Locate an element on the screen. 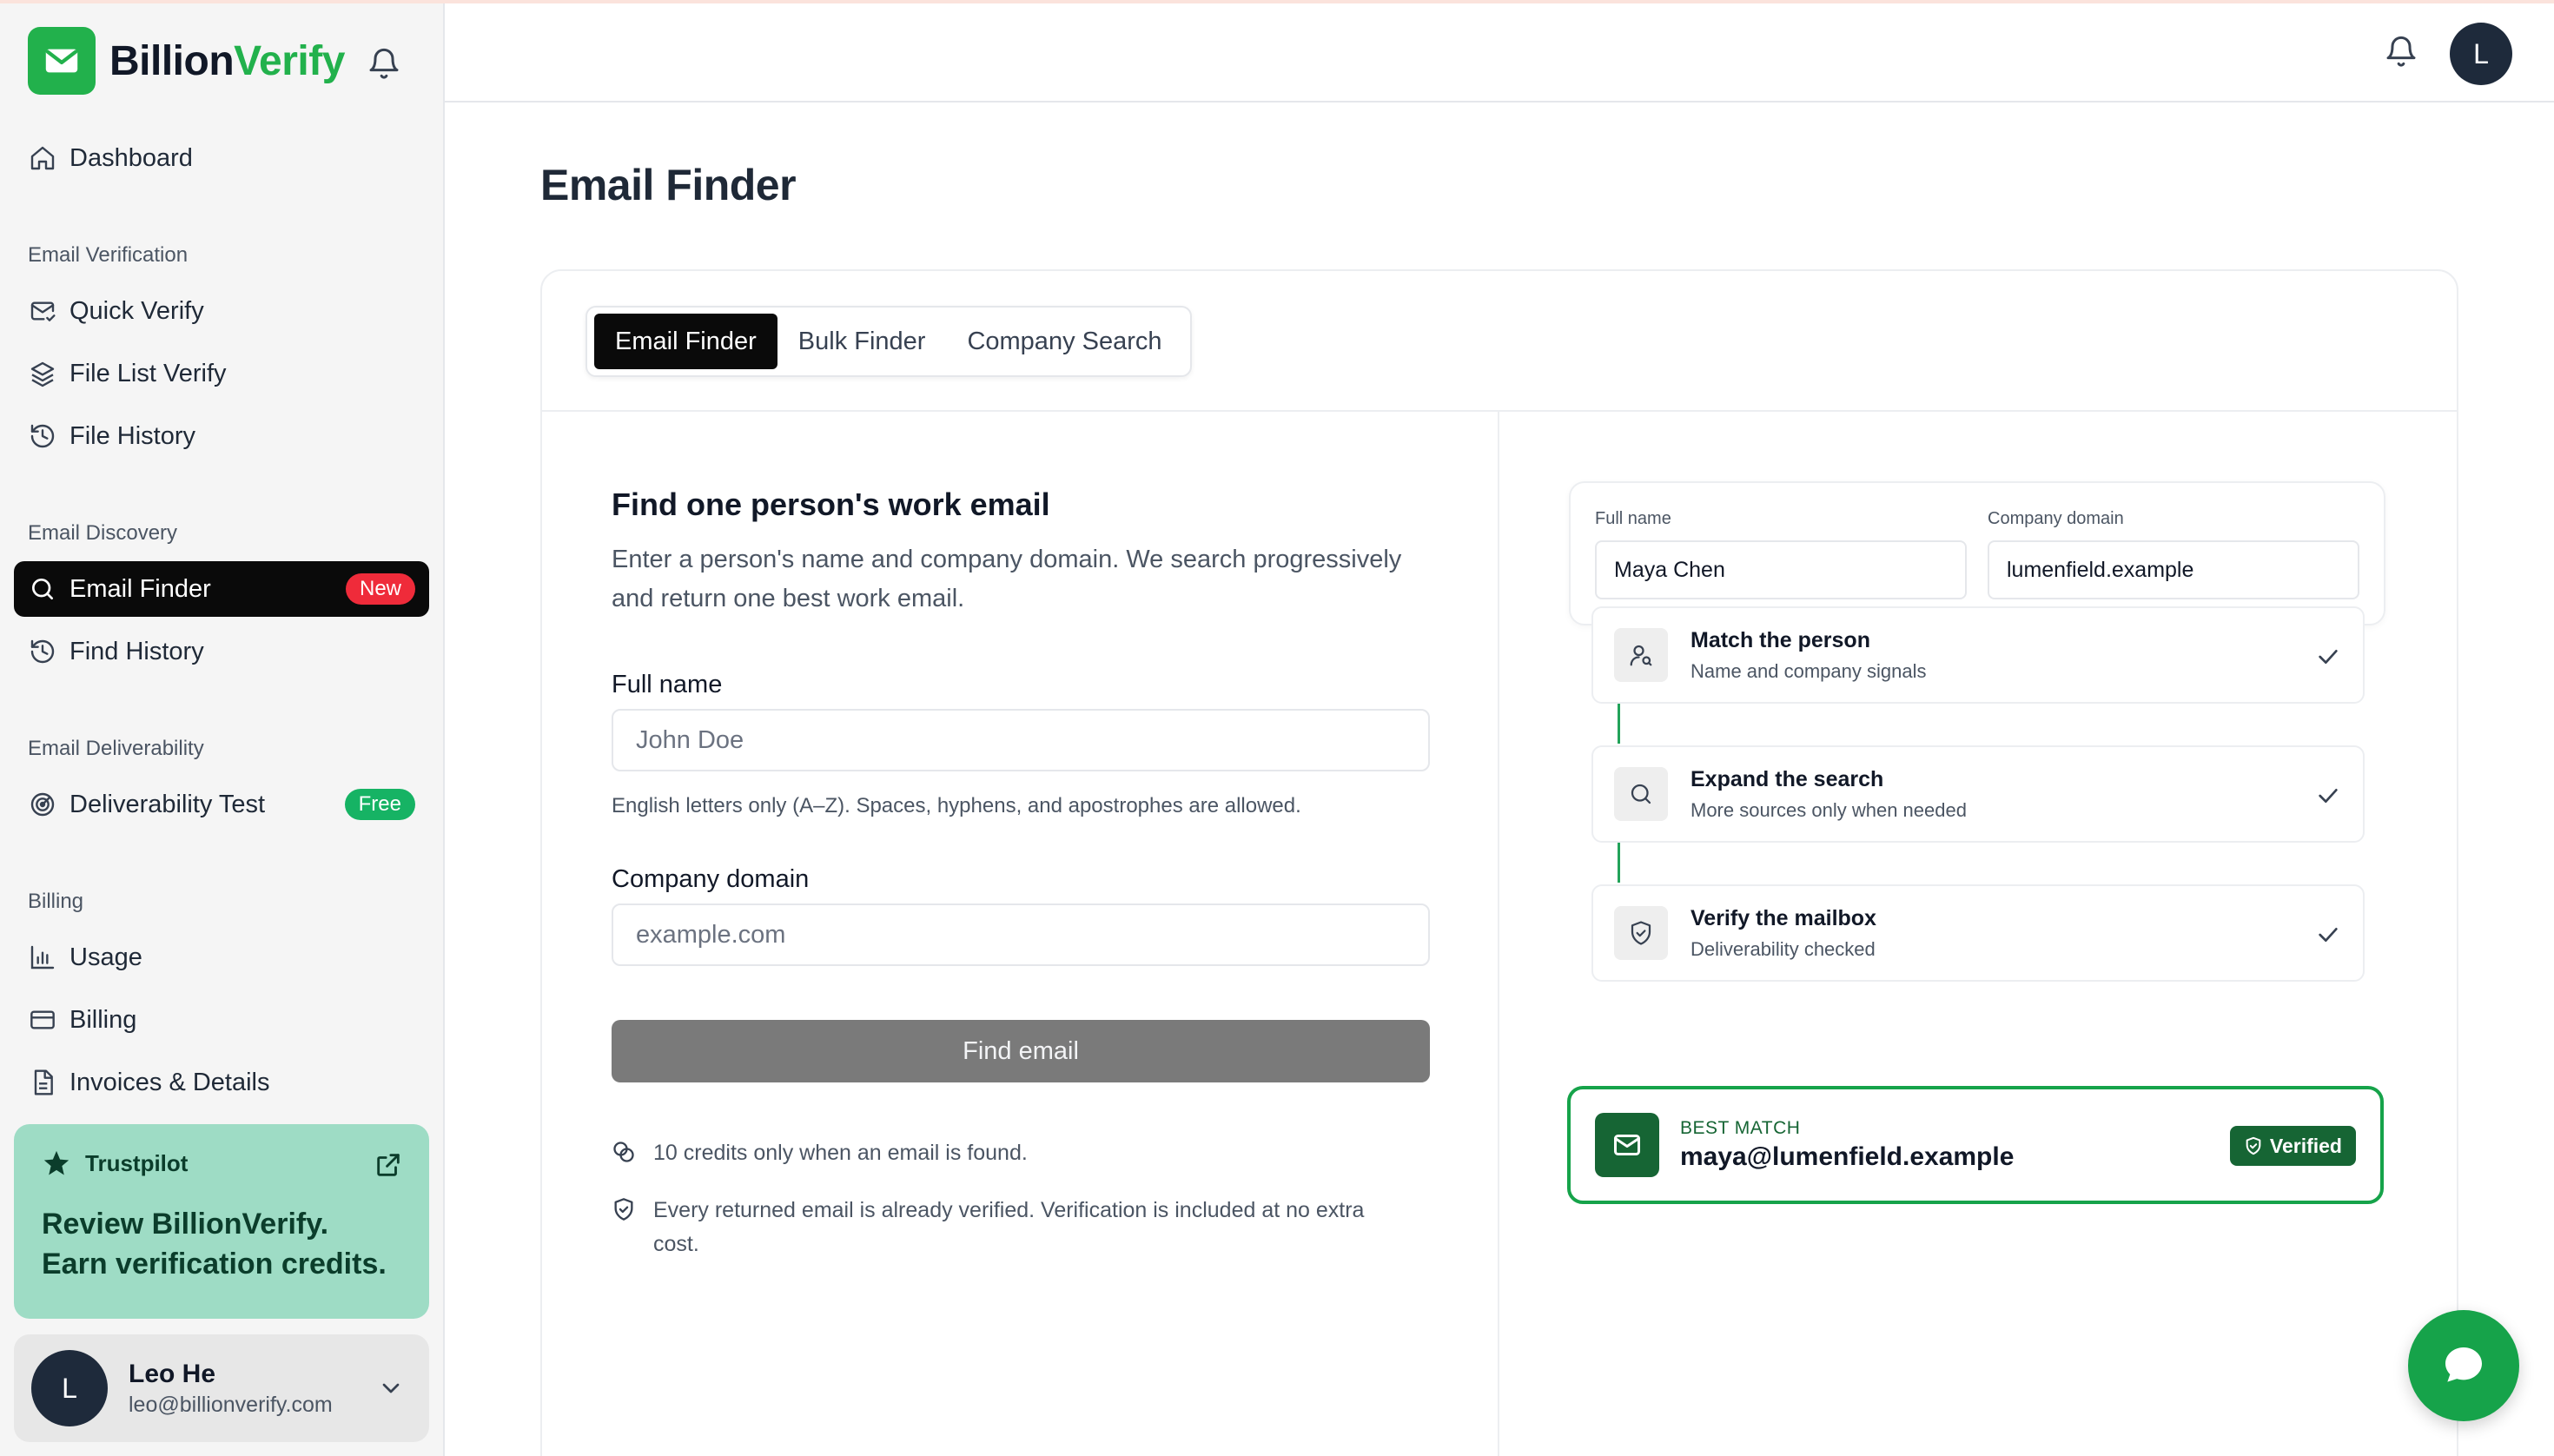 The image size is (2554, 1456). user-email: leo@billionverify.com is located at coordinates (231, 1404).